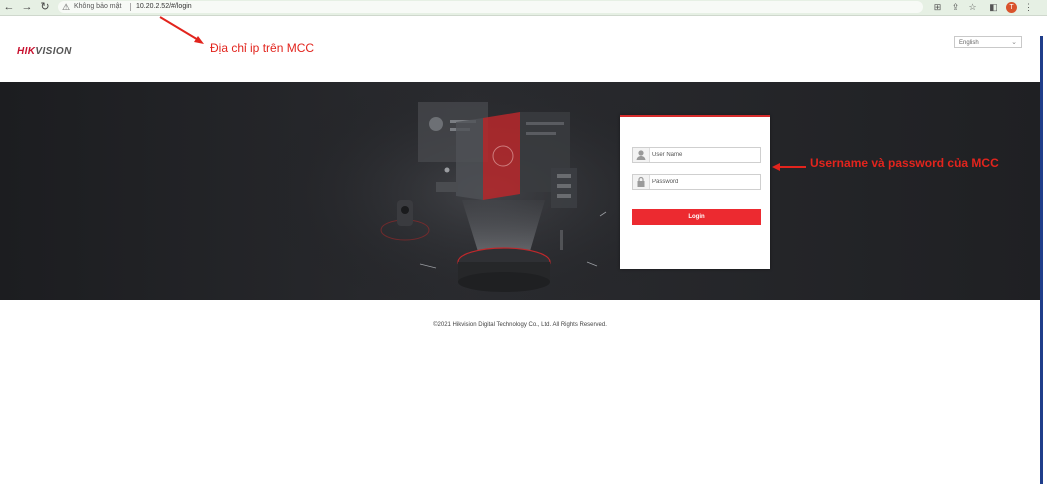 The height and width of the screenshot is (484, 1047). What do you see at coordinates (447, 170) in the screenshot?
I see `readout-dot` at bounding box center [447, 170].